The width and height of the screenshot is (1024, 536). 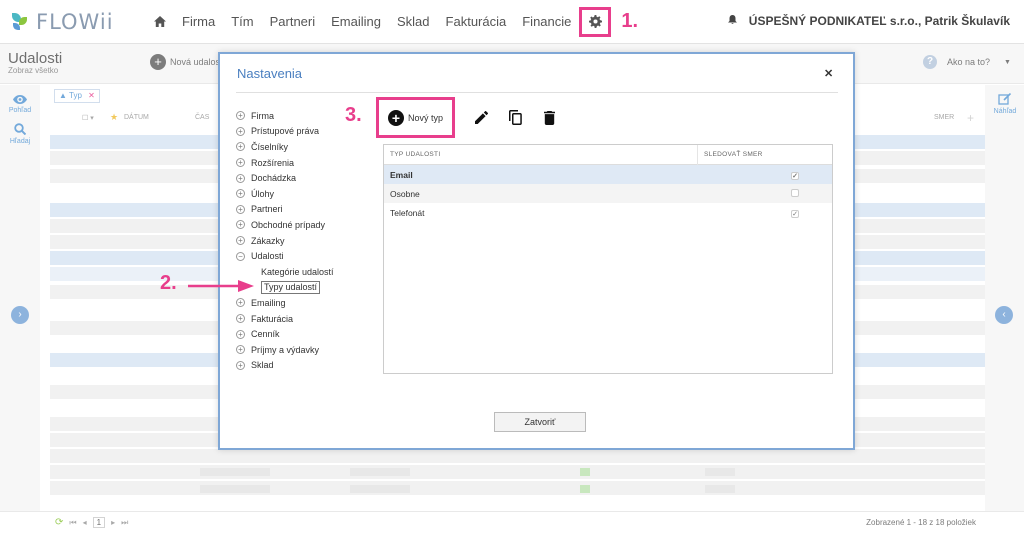 What do you see at coordinates (221, 286) in the screenshot?
I see `annotation-arrow-icon` at bounding box center [221, 286].